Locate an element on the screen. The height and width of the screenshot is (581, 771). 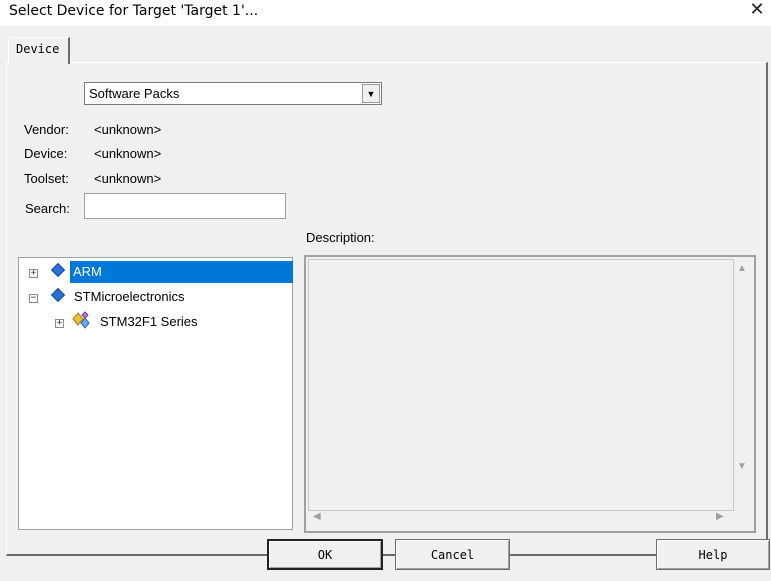
cancel-button: Cancel is located at coordinates (452, 554).